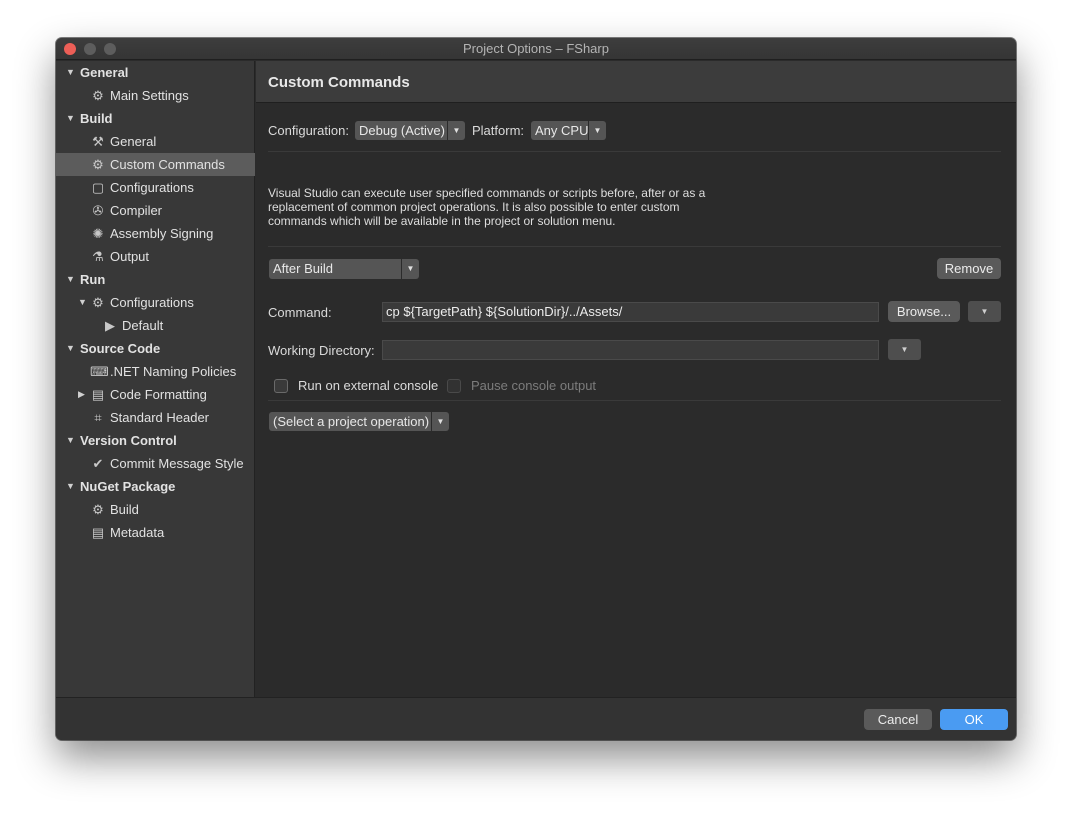 This screenshot has height=814, width=1072. Describe the element at coordinates (339, 82) in the screenshot. I see `page-title: Custom Commands` at that location.